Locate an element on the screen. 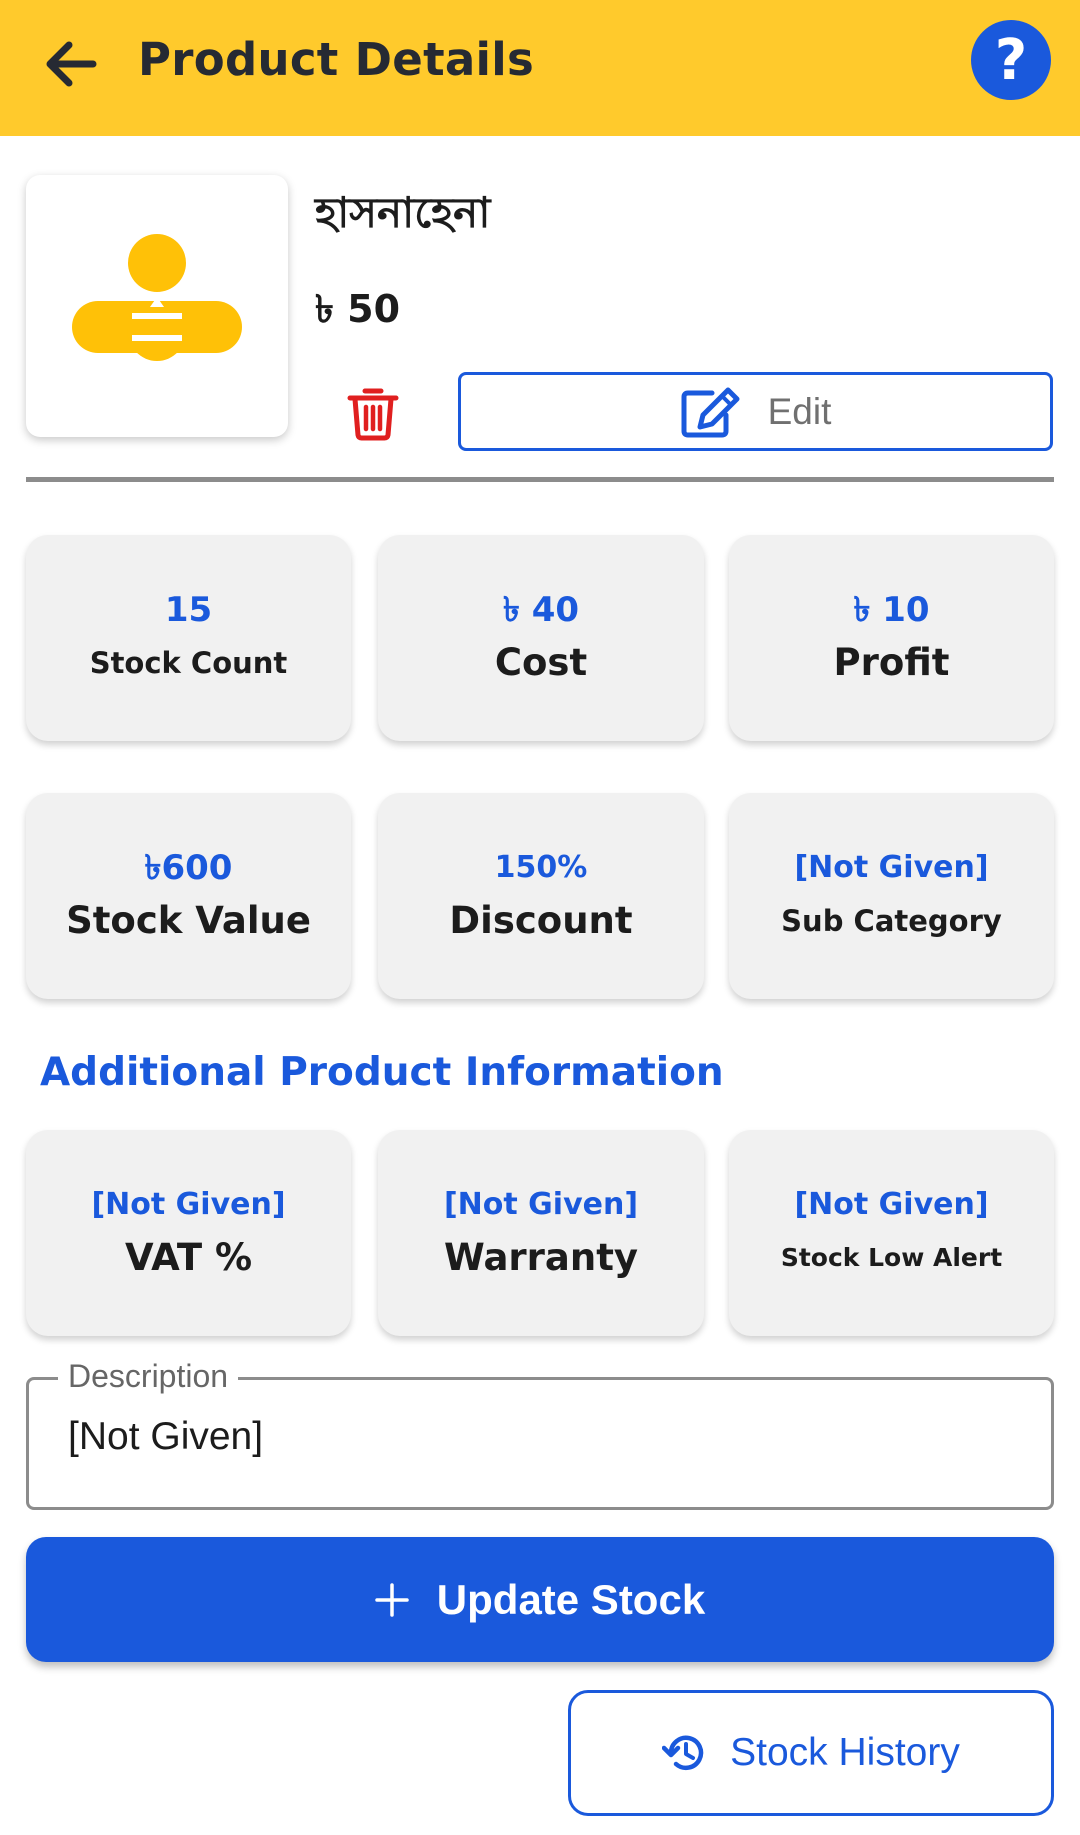  discount-label: Discount is located at coordinates (541, 920).